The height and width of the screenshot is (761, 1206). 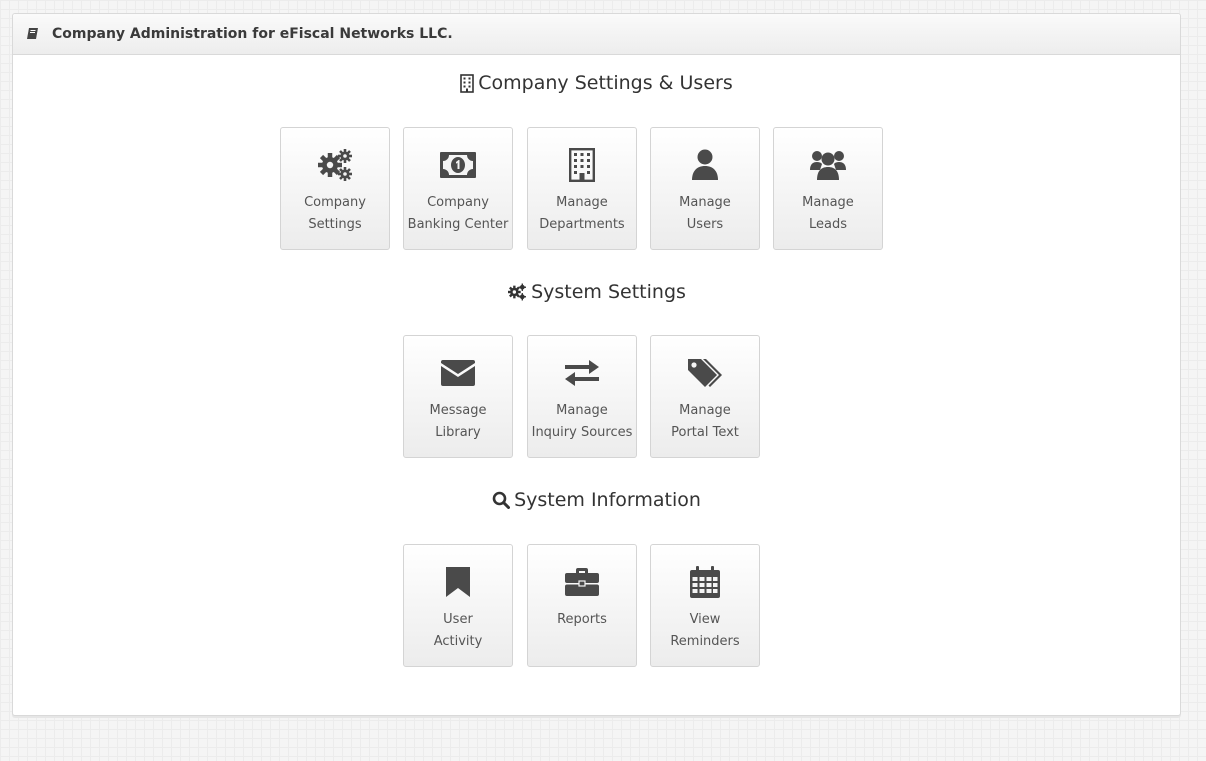 I want to click on tile-label-line1: Message, so click(x=458, y=410).